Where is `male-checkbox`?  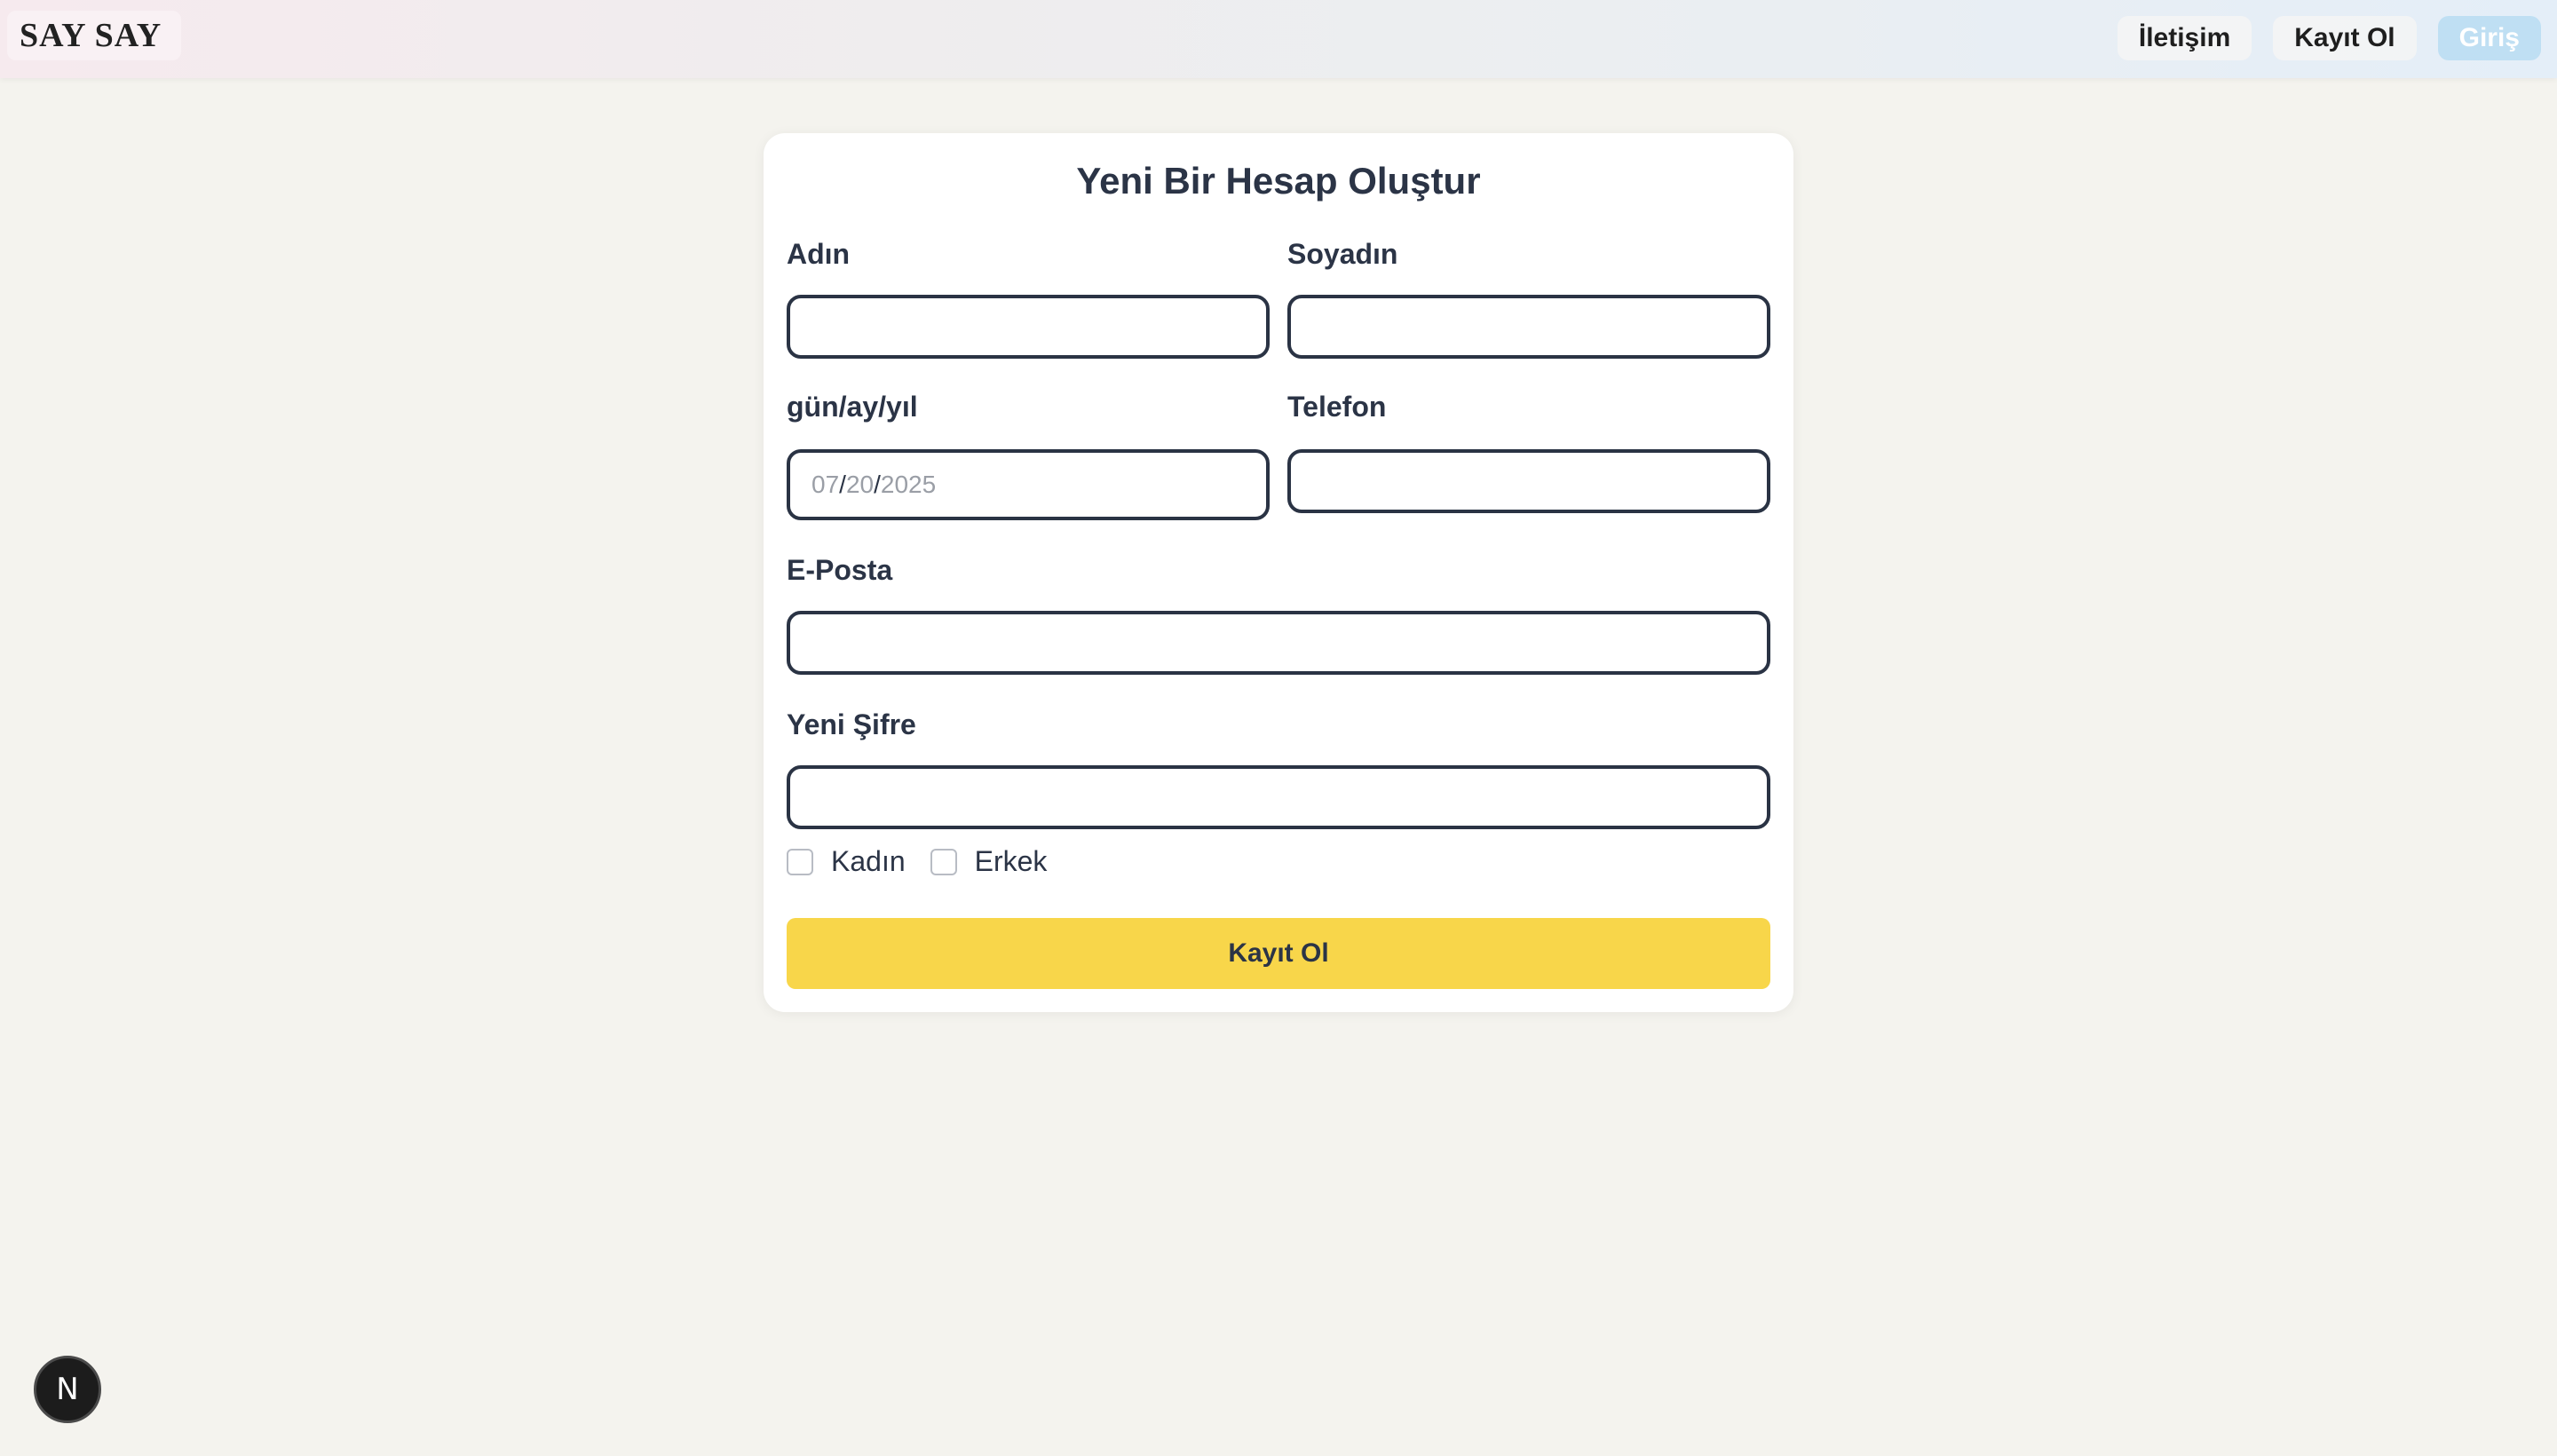
male-checkbox is located at coordinates (943, 861).